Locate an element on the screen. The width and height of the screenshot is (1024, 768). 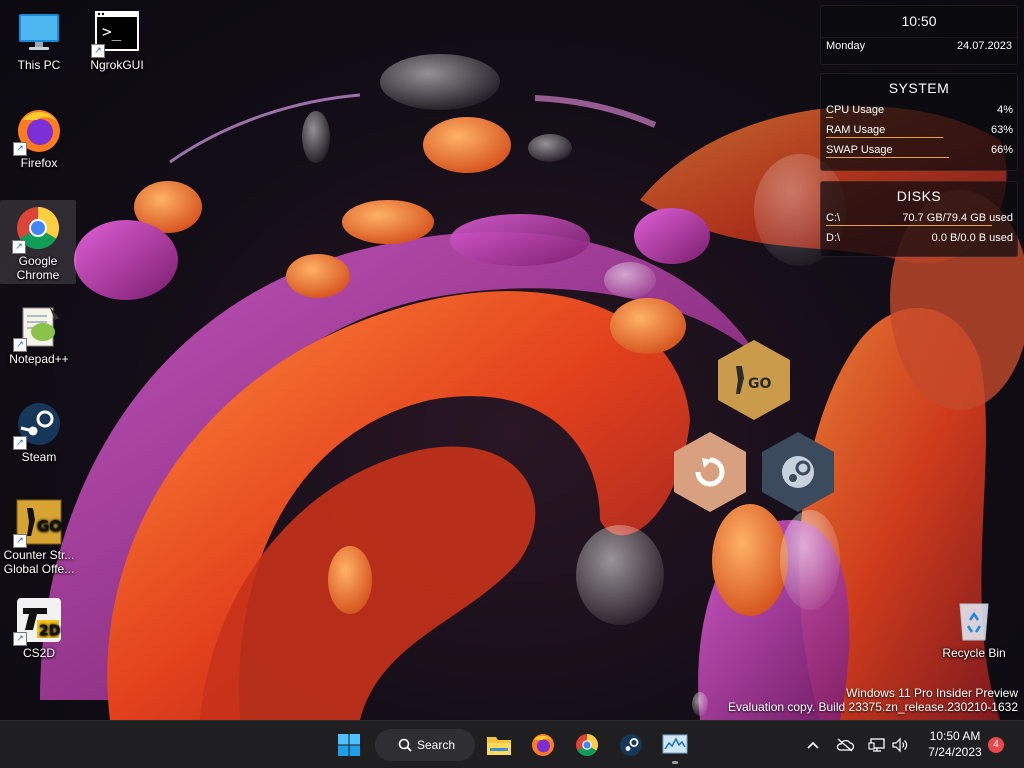
desktop-icon-label: NgrokGUI is located at coordinates (117, 65).